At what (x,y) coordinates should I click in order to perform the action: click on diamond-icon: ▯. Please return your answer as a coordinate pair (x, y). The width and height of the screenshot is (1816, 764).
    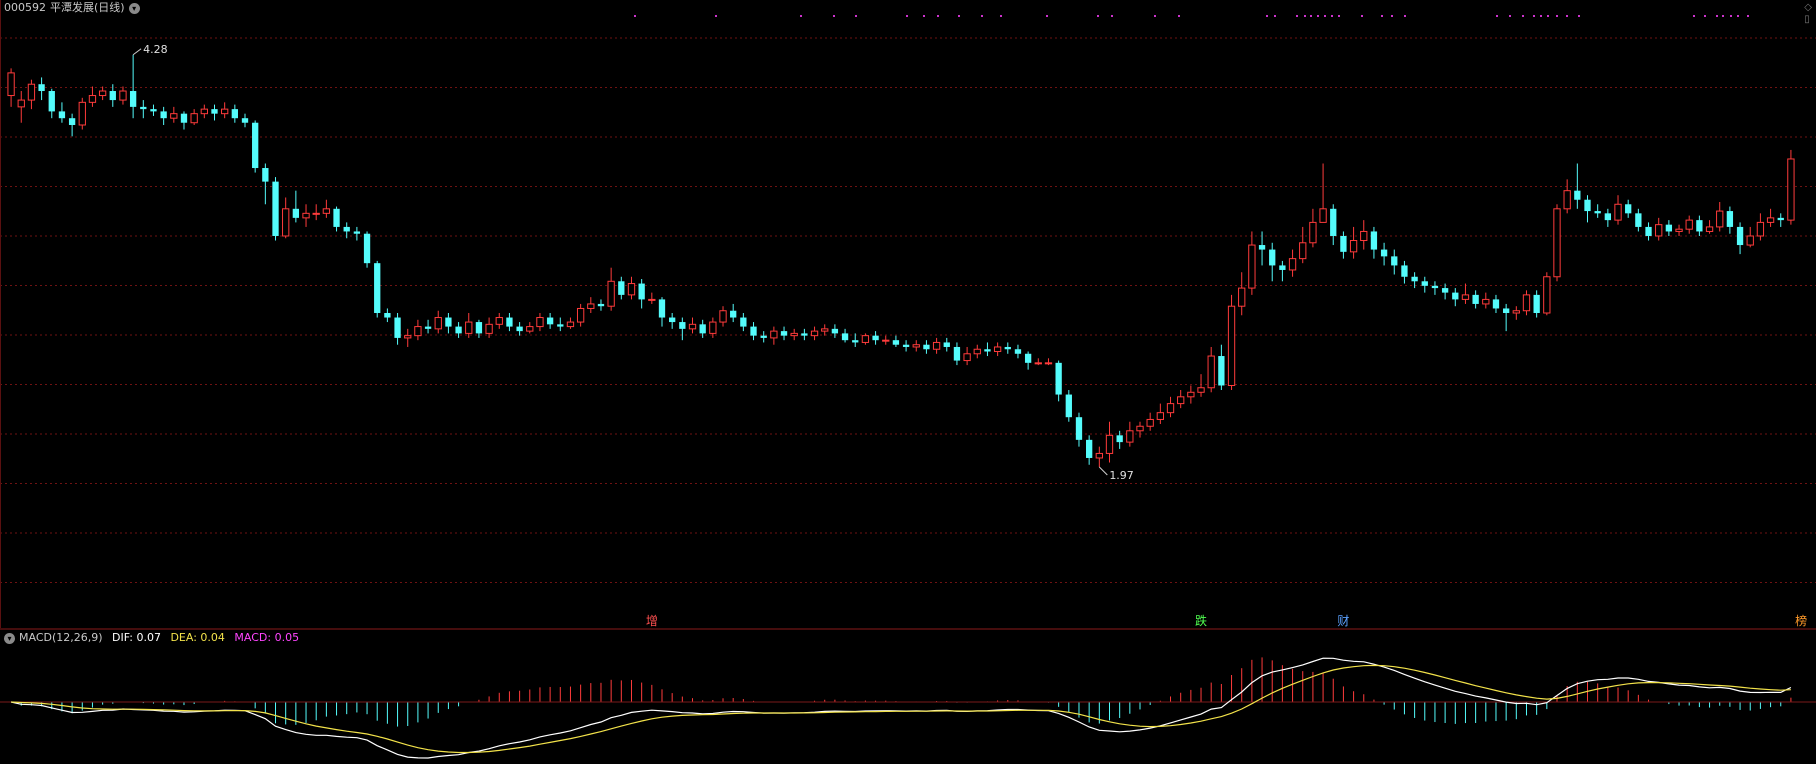
    Looking at the image, I should click on (1808, 20).